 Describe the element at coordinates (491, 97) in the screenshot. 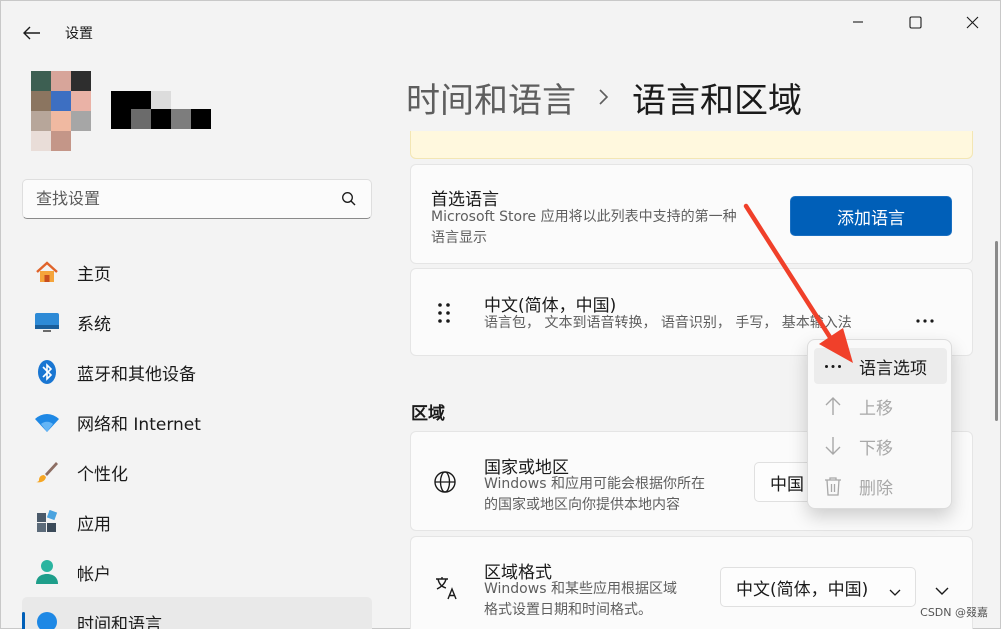

I see `breadcrumb-parent: 时间和语言` at that location.